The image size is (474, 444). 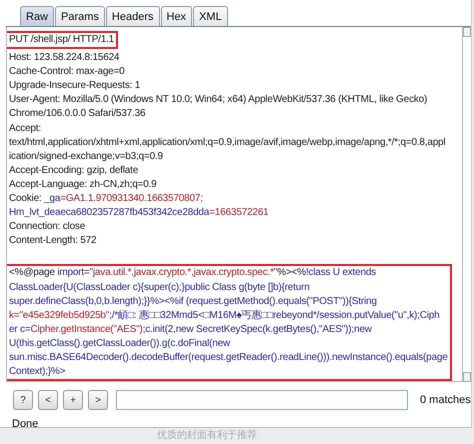 What do you see at coordinates (193, 273) in the screenshot?
I see `code-line: <%@page import="java.util.*,javax.crypto.*,javax.crypto.spec.*"%><%!class U extends` at bounding box center [193, 273].